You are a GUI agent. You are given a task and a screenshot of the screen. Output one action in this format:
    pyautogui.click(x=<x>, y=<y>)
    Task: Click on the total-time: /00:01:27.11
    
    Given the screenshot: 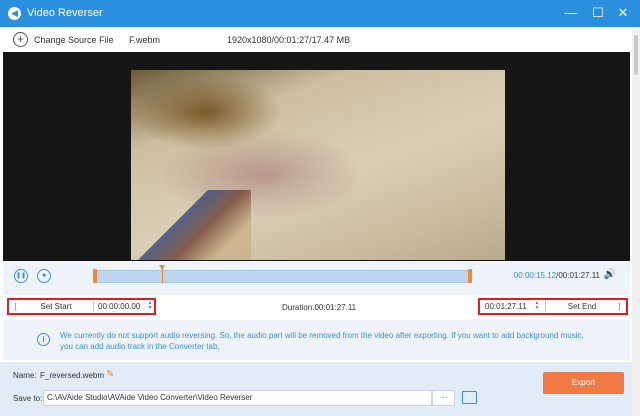 What is the action you would take?
    pyautogui.click(x=578, y=275)
    